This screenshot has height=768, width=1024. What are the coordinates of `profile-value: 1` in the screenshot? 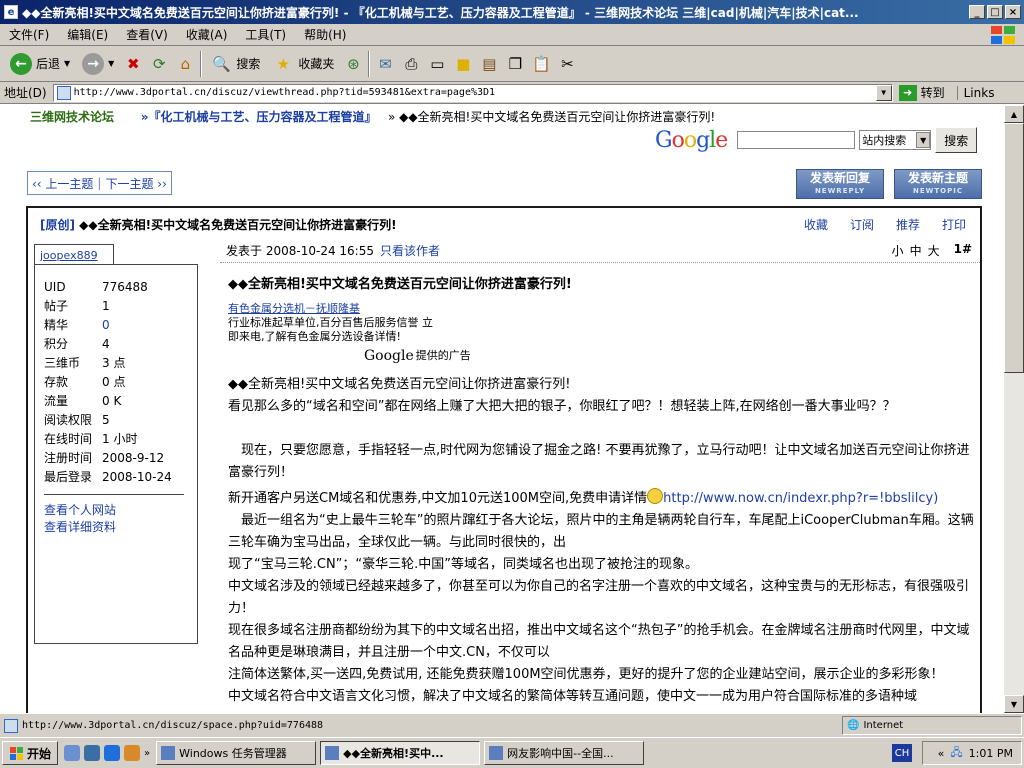 It's located at (106, 305).